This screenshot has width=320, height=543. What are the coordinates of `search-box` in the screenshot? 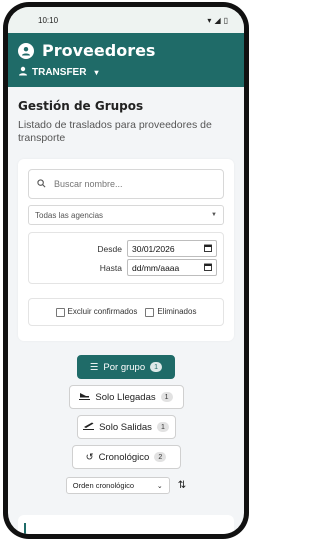 It's located at (126, 184).